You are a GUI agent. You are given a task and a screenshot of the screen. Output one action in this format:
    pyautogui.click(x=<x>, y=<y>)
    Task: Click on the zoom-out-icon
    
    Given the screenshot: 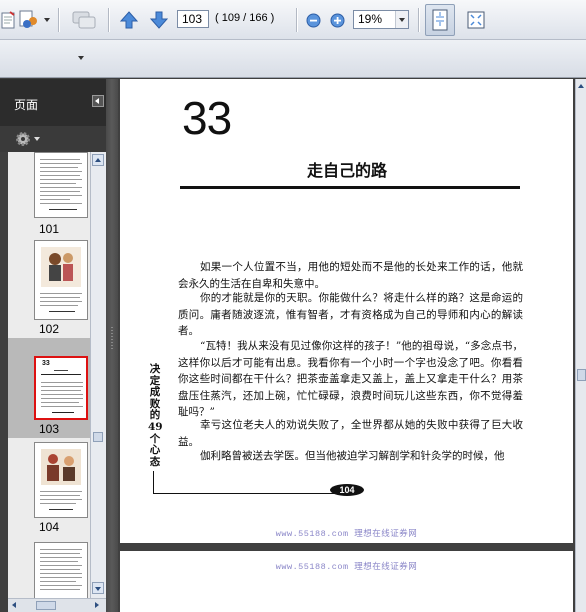 What is the action you would take?
    pyautogui.click(x=313, y=20)
    